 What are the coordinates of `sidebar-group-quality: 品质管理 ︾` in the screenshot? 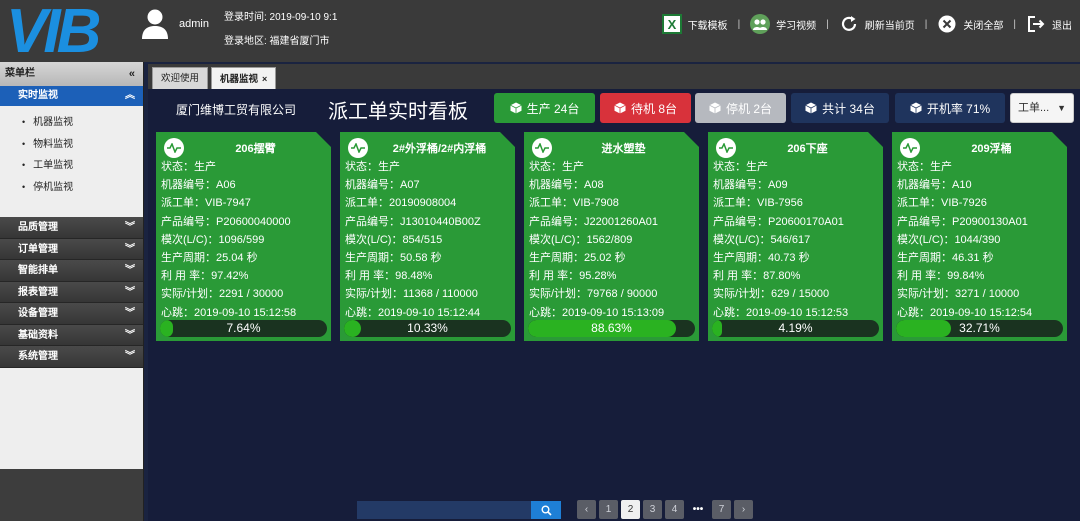 It's located at (71, 228).